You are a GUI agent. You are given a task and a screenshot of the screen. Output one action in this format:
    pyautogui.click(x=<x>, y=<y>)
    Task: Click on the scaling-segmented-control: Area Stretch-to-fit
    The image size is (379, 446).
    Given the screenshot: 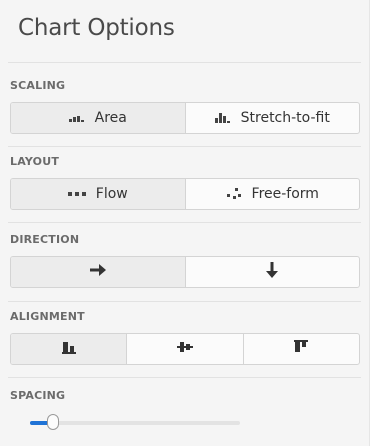 What is the action you would take?
    pyautogui.click(x=185, y=118)
    